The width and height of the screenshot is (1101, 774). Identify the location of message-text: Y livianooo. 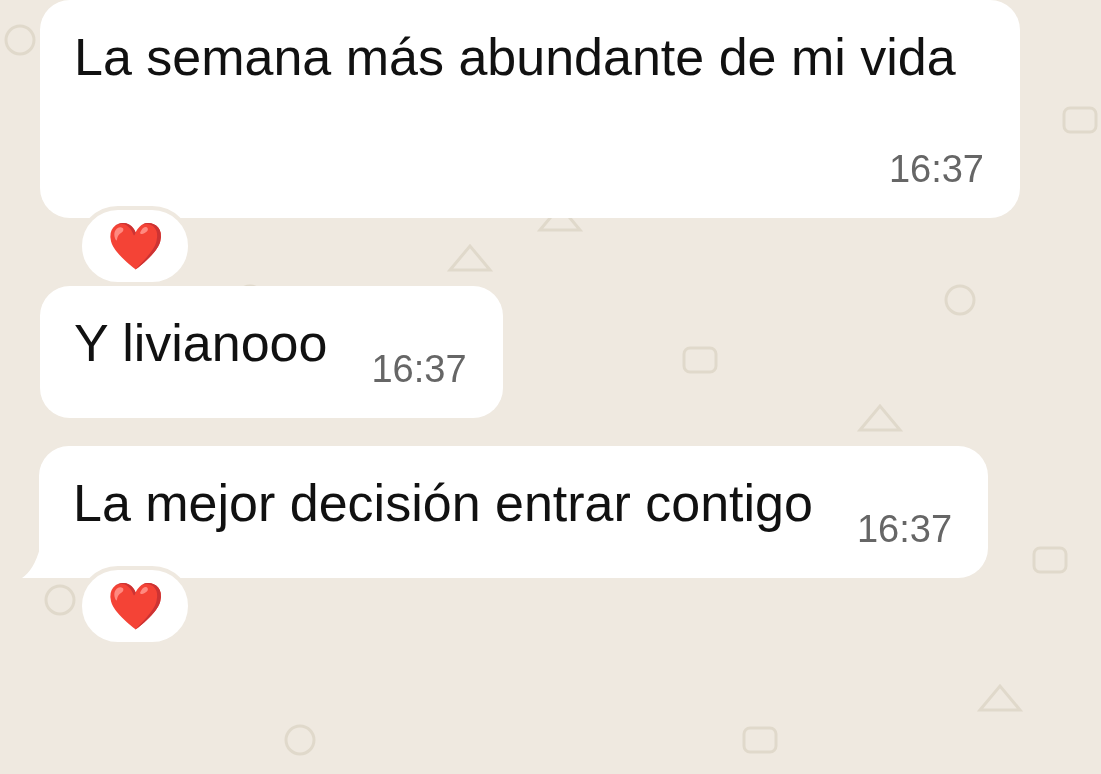
(201, 343).